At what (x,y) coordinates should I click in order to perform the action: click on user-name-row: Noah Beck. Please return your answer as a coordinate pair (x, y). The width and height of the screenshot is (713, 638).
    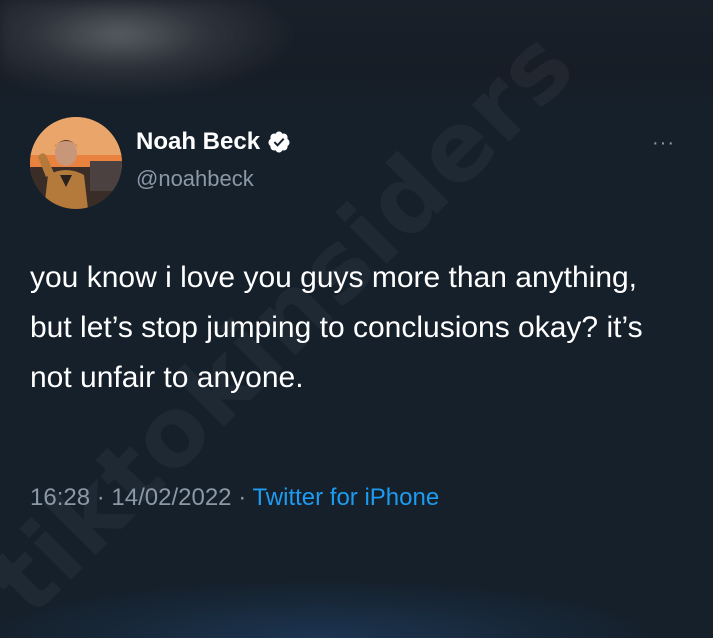
    Looking at the image, I should click on (213, 142).